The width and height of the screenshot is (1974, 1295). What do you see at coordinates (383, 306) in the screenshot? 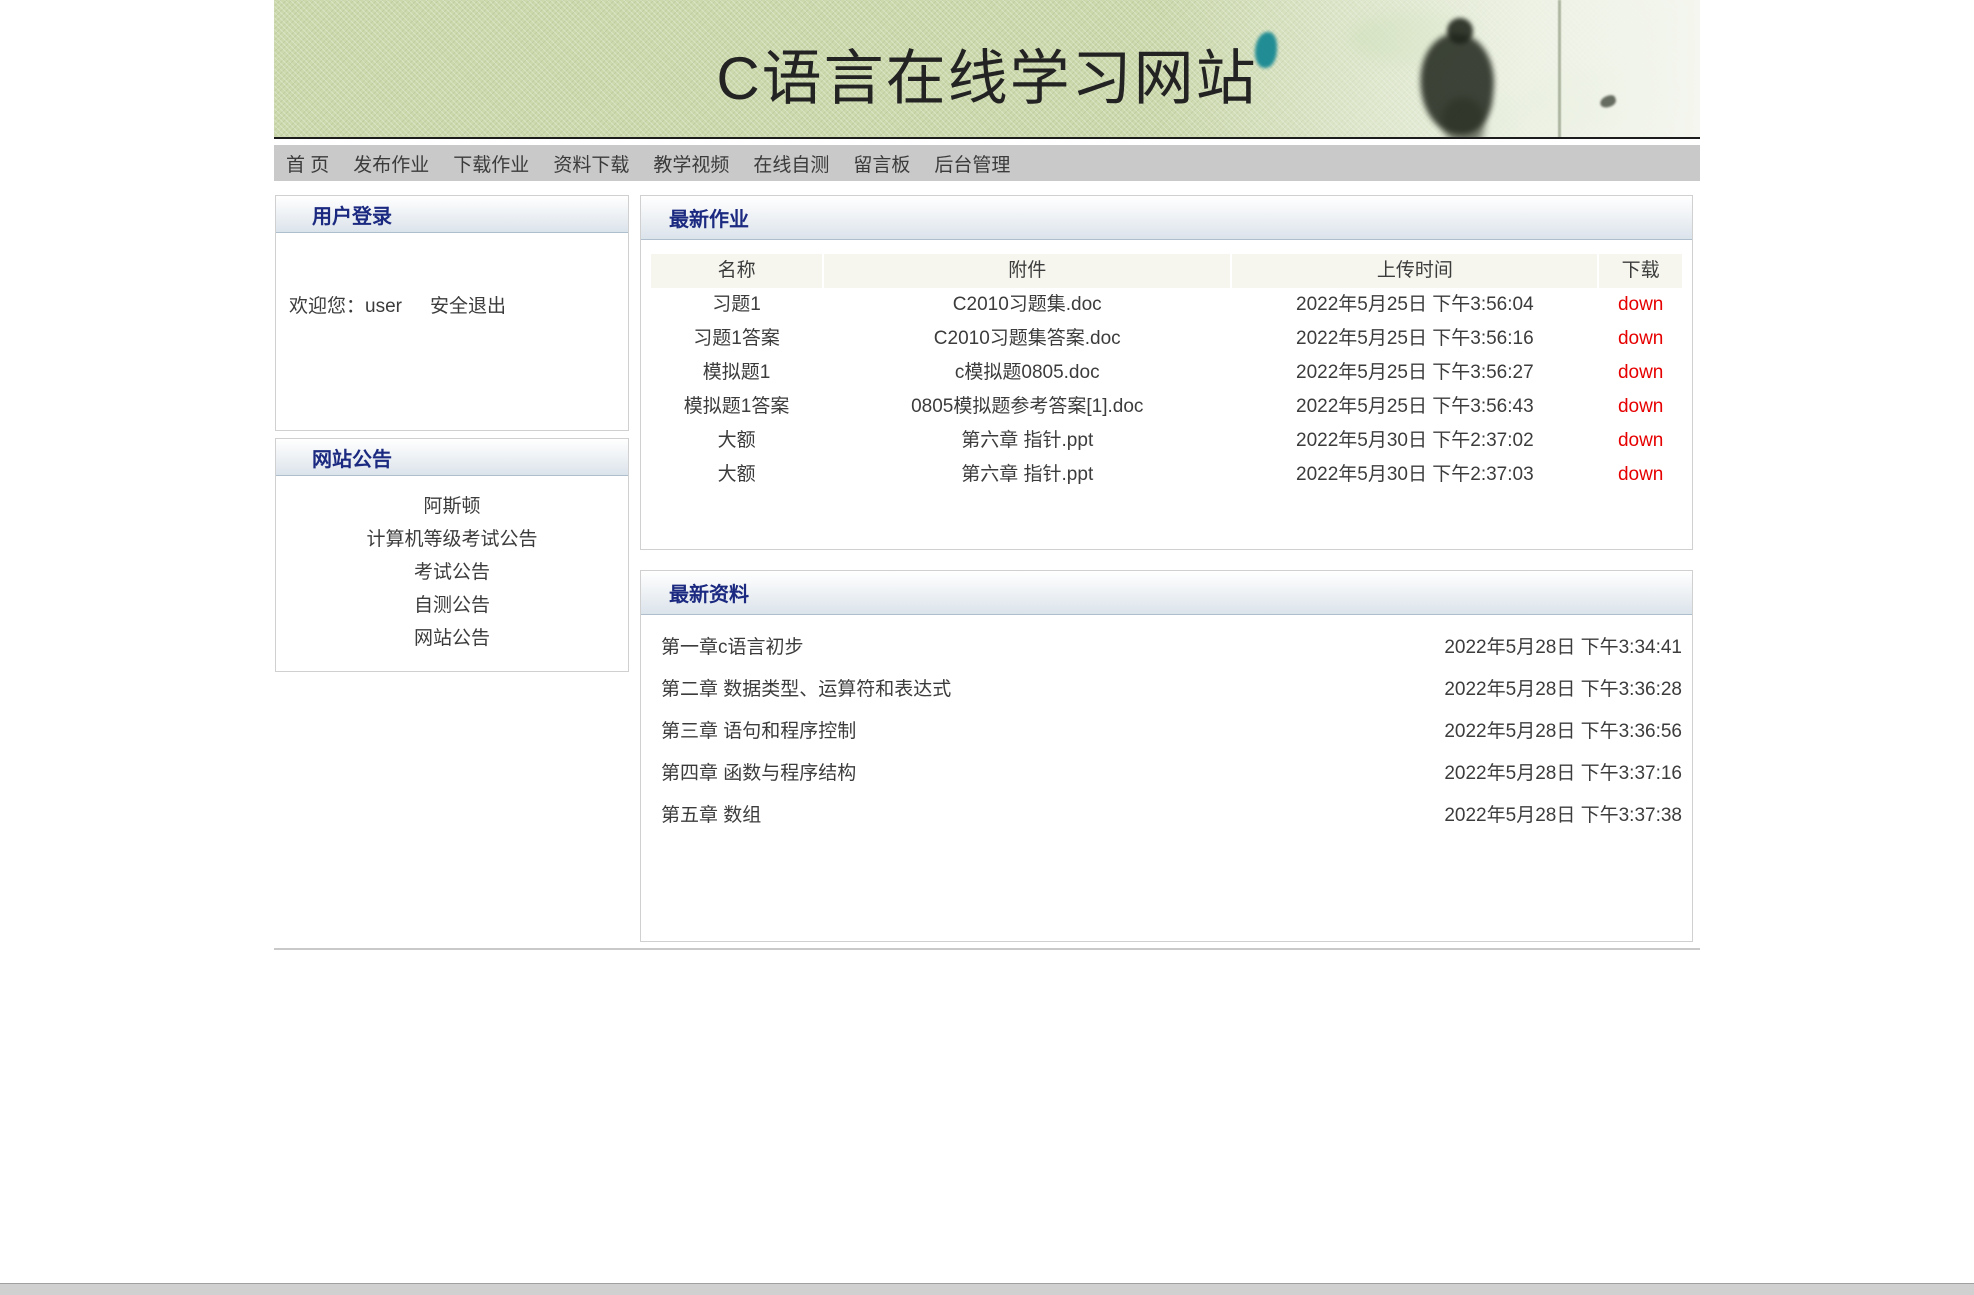
I see `username: user` at bounding box center [383, 306].